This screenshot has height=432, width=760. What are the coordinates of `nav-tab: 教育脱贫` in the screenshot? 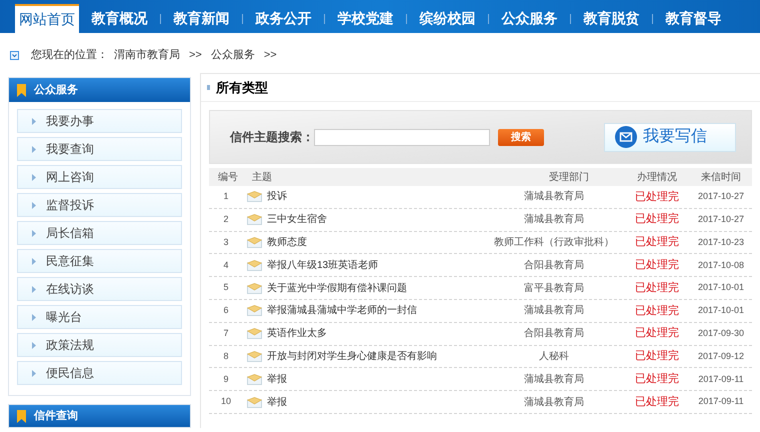 It's located at (611, 18).